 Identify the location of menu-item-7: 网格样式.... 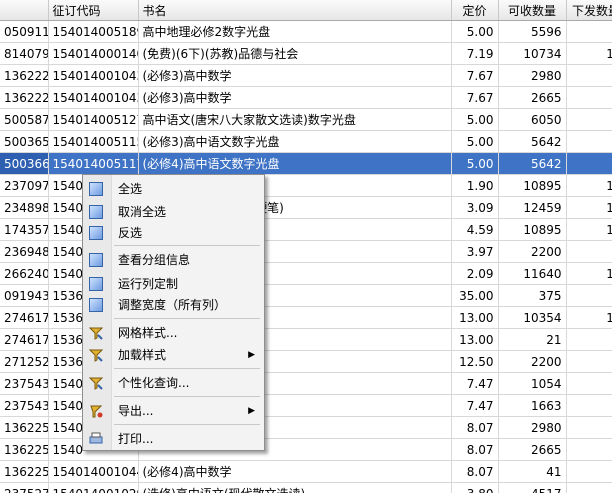
(173, 333).